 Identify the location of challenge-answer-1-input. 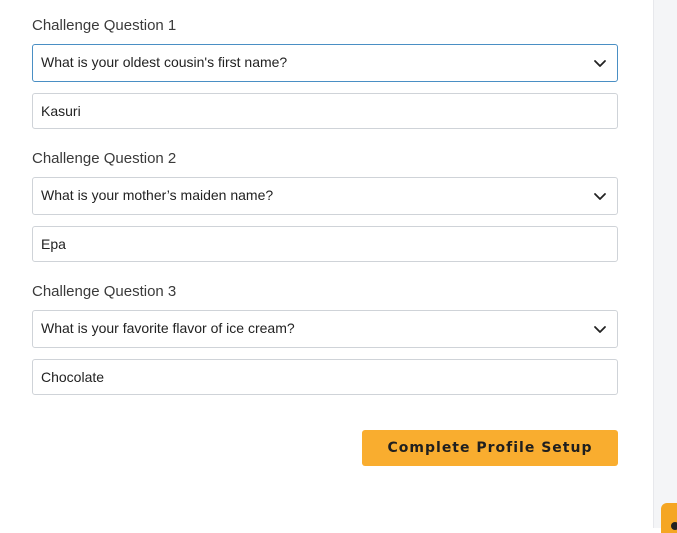
(325, 111).